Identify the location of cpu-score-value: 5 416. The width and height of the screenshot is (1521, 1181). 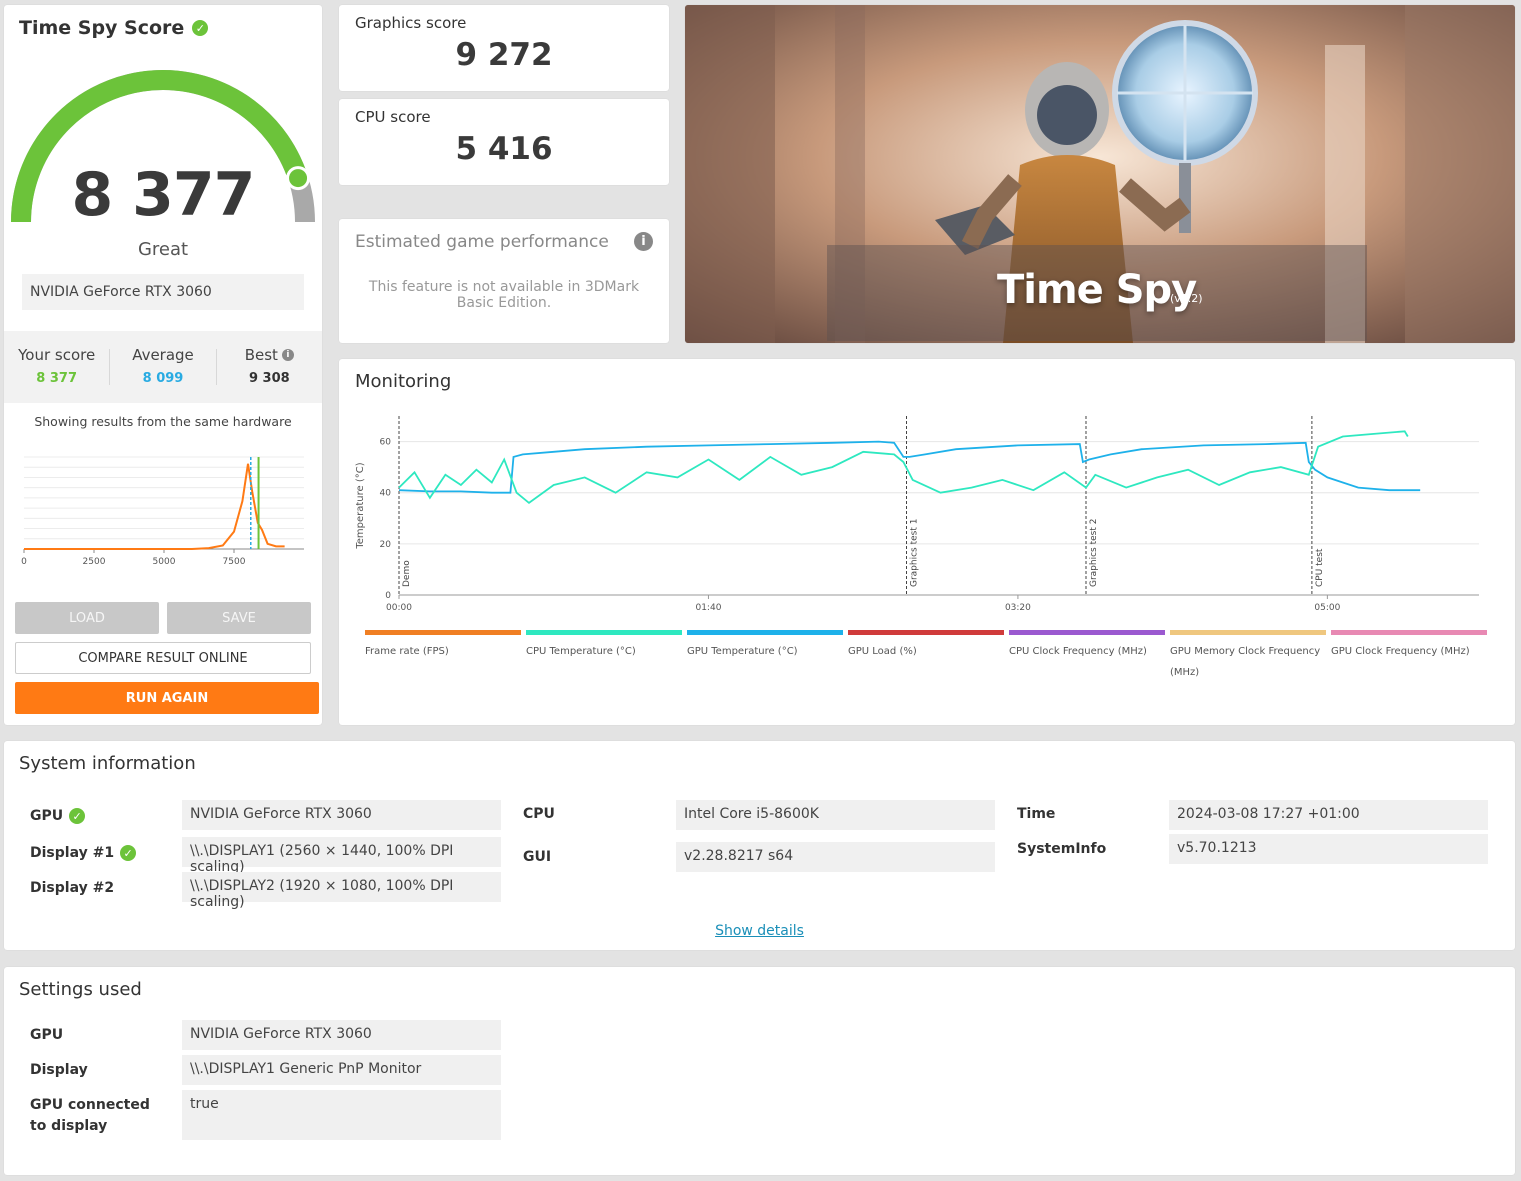
(504, 149).